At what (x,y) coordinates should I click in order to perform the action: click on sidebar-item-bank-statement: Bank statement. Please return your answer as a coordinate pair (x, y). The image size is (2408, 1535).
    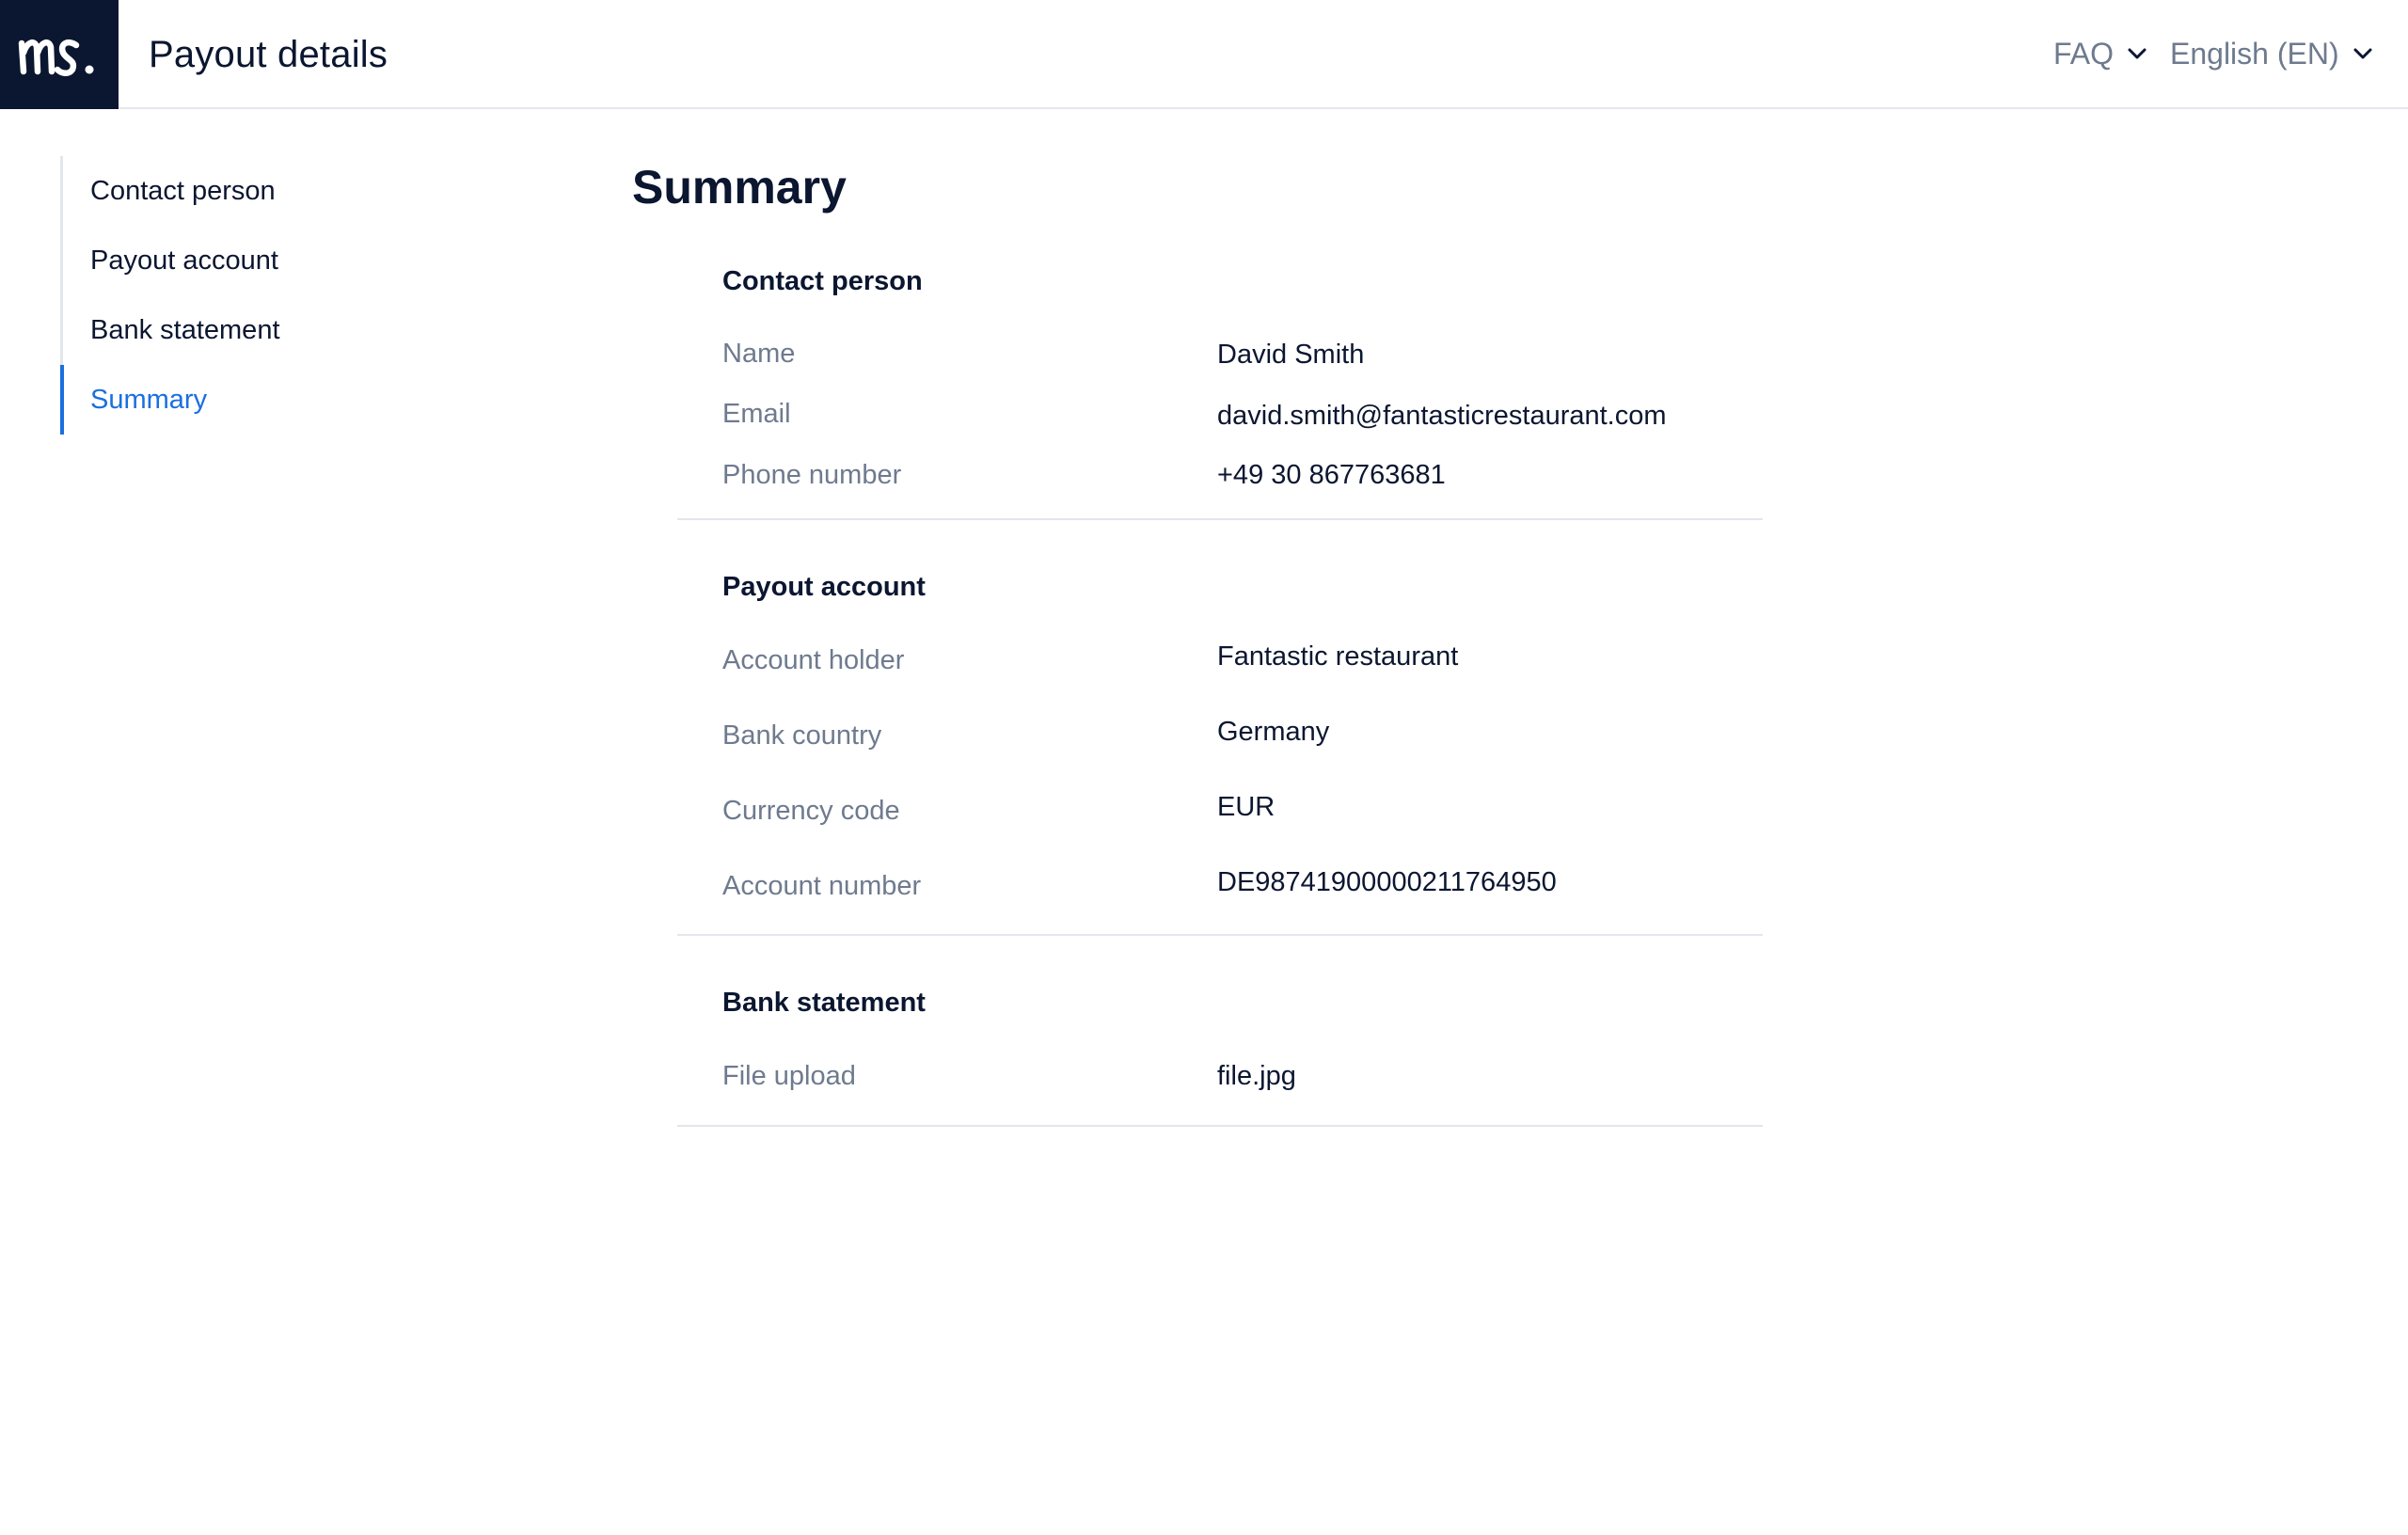
    Looking at the image, I should click on (297, 330).